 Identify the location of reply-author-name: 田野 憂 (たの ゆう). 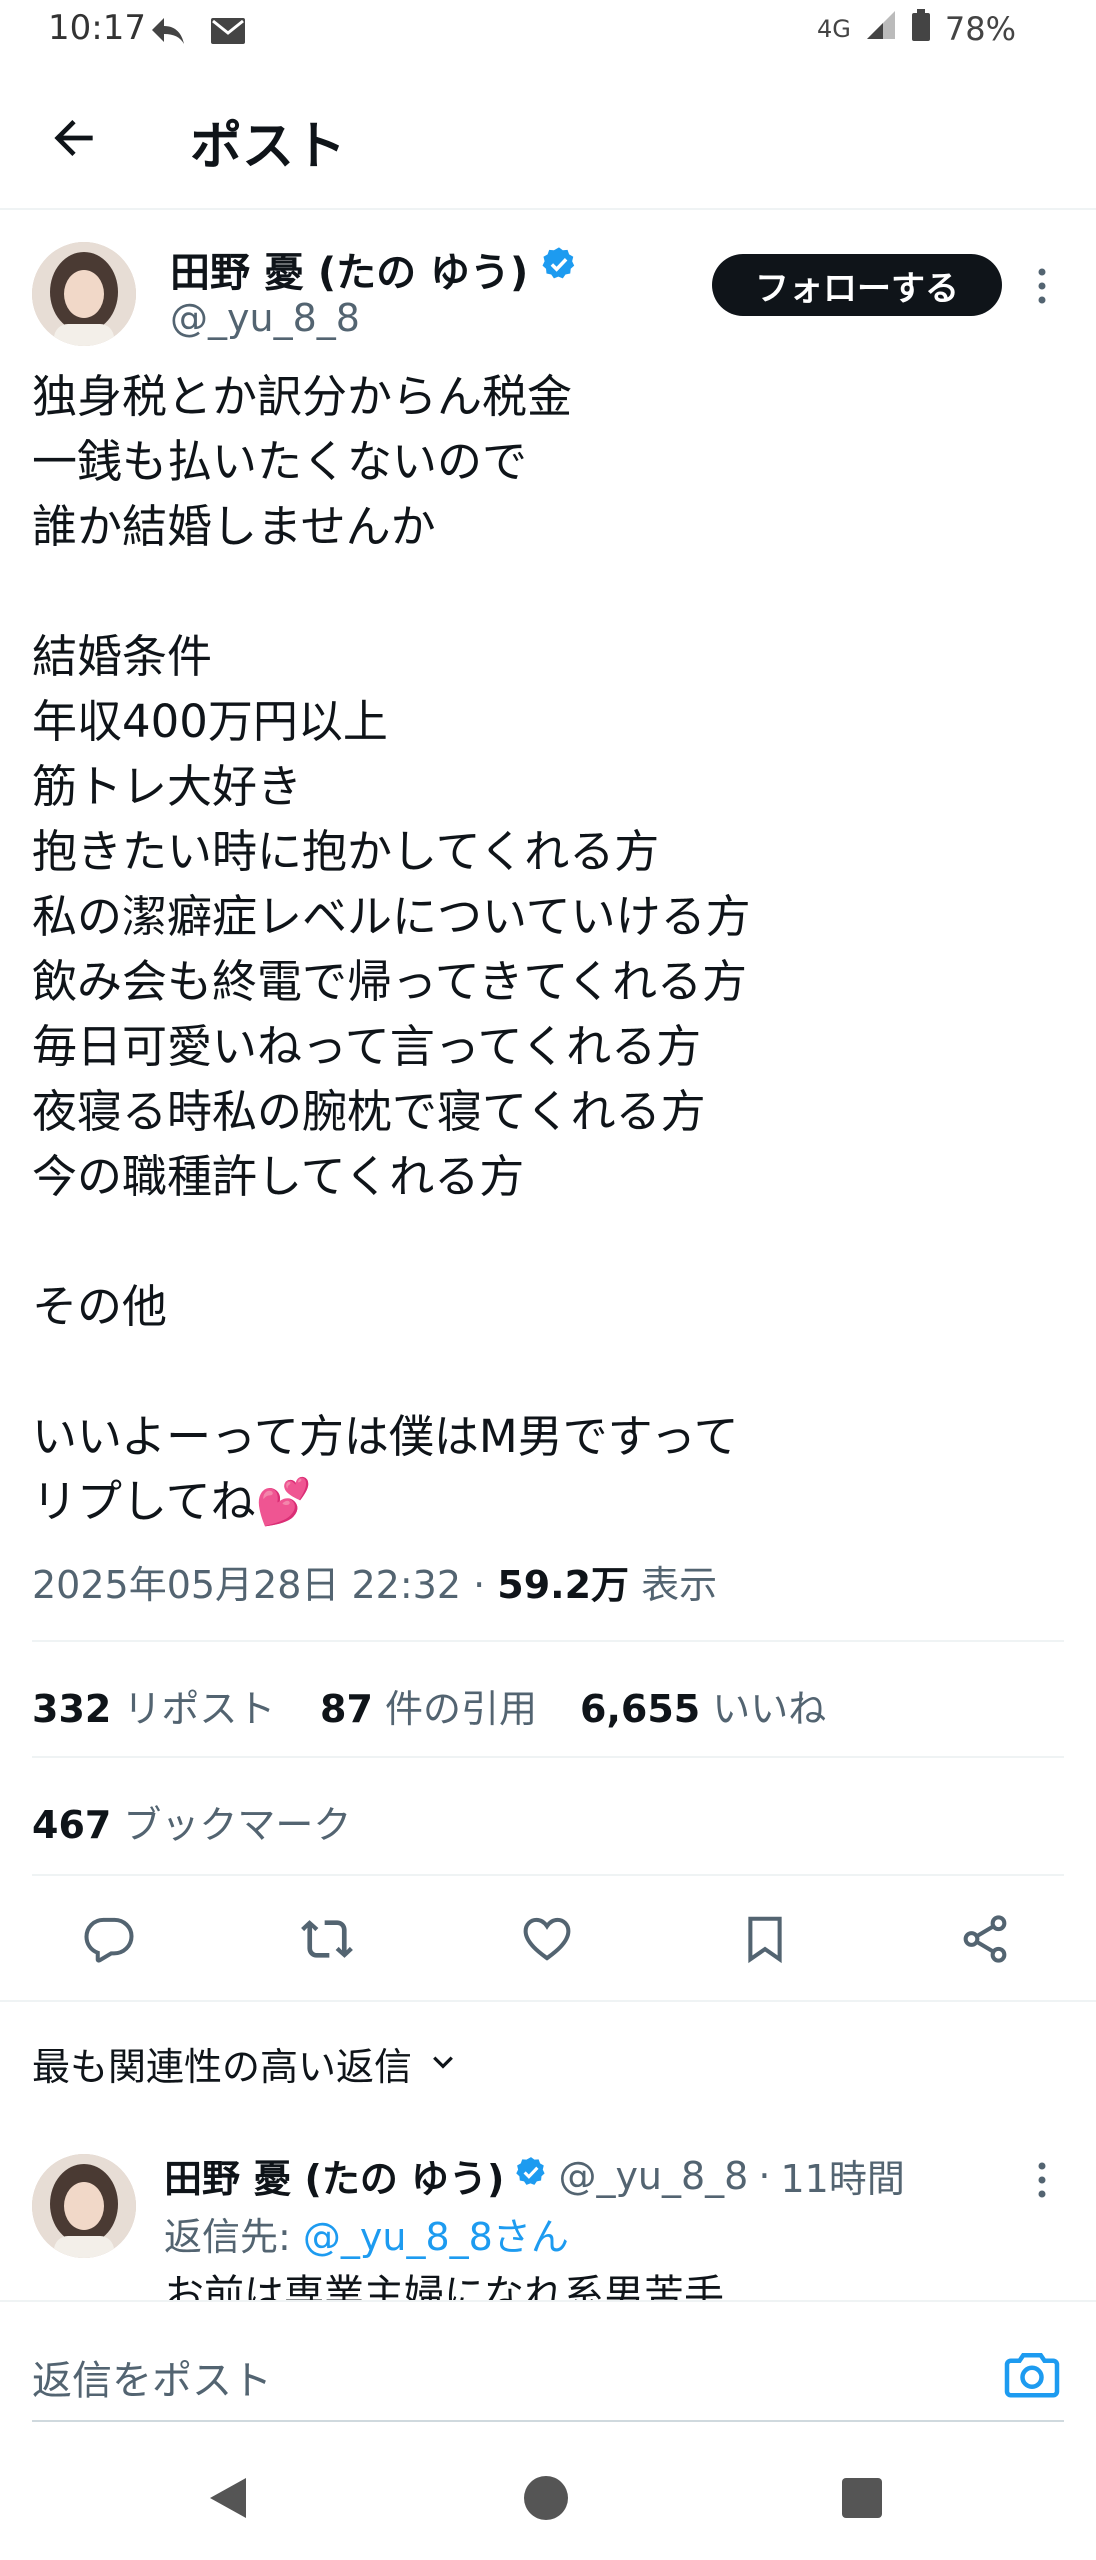
(334, 2175).